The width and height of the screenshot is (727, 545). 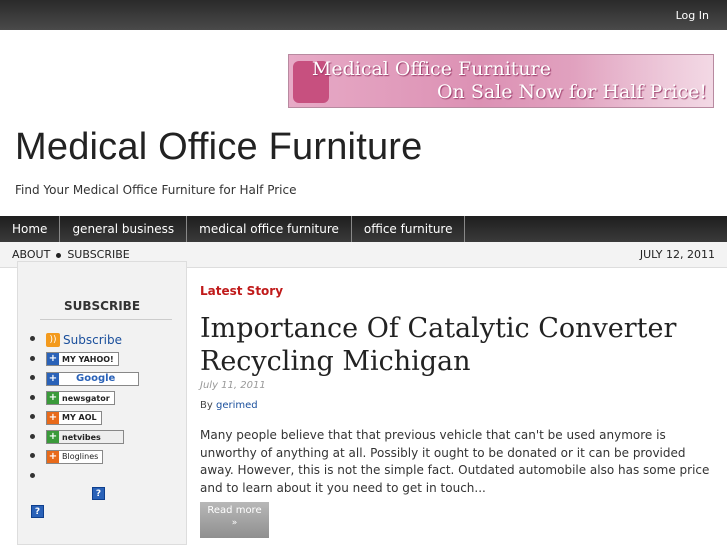 I want to click on list-item, so click(x=83, y=476).